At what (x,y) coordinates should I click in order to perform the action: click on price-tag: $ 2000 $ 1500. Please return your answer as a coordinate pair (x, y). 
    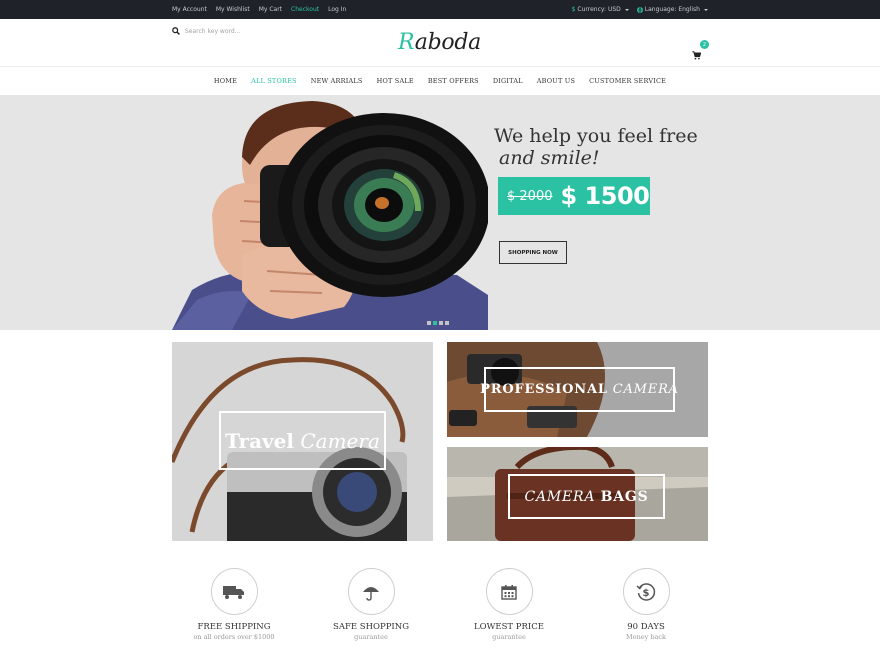
    Looking at the image, I should click on (574, 196).